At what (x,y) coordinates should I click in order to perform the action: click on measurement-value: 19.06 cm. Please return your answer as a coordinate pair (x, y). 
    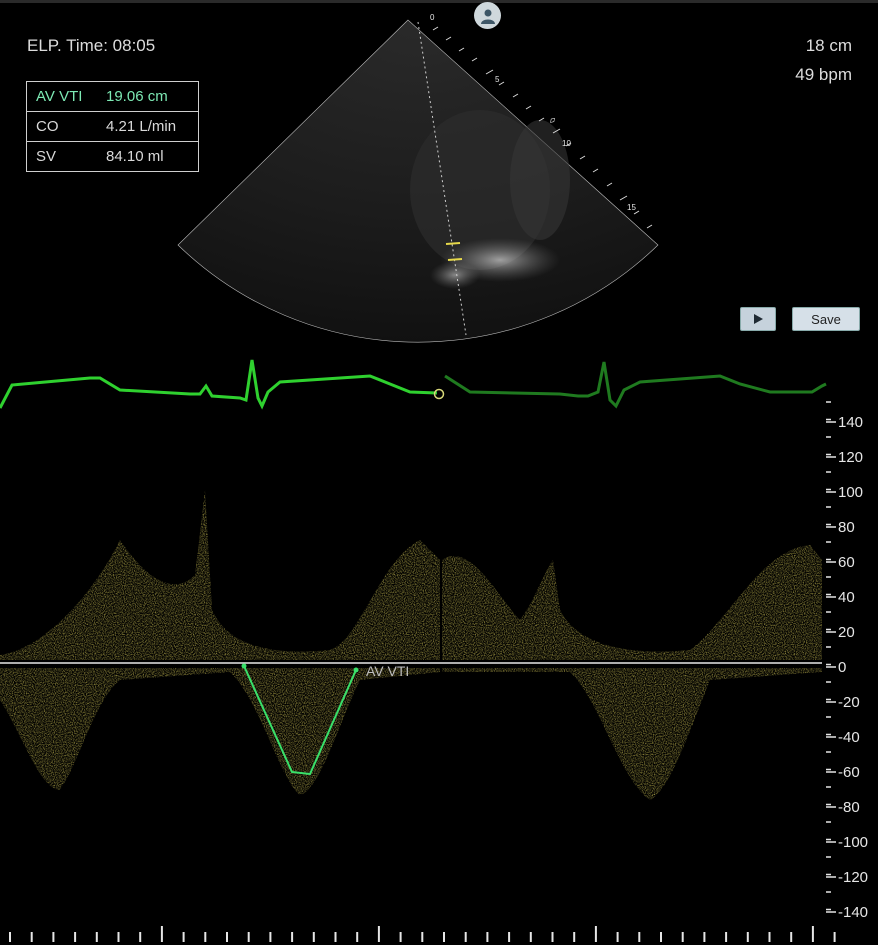
    Looking at the image, I should click on (137, 96).